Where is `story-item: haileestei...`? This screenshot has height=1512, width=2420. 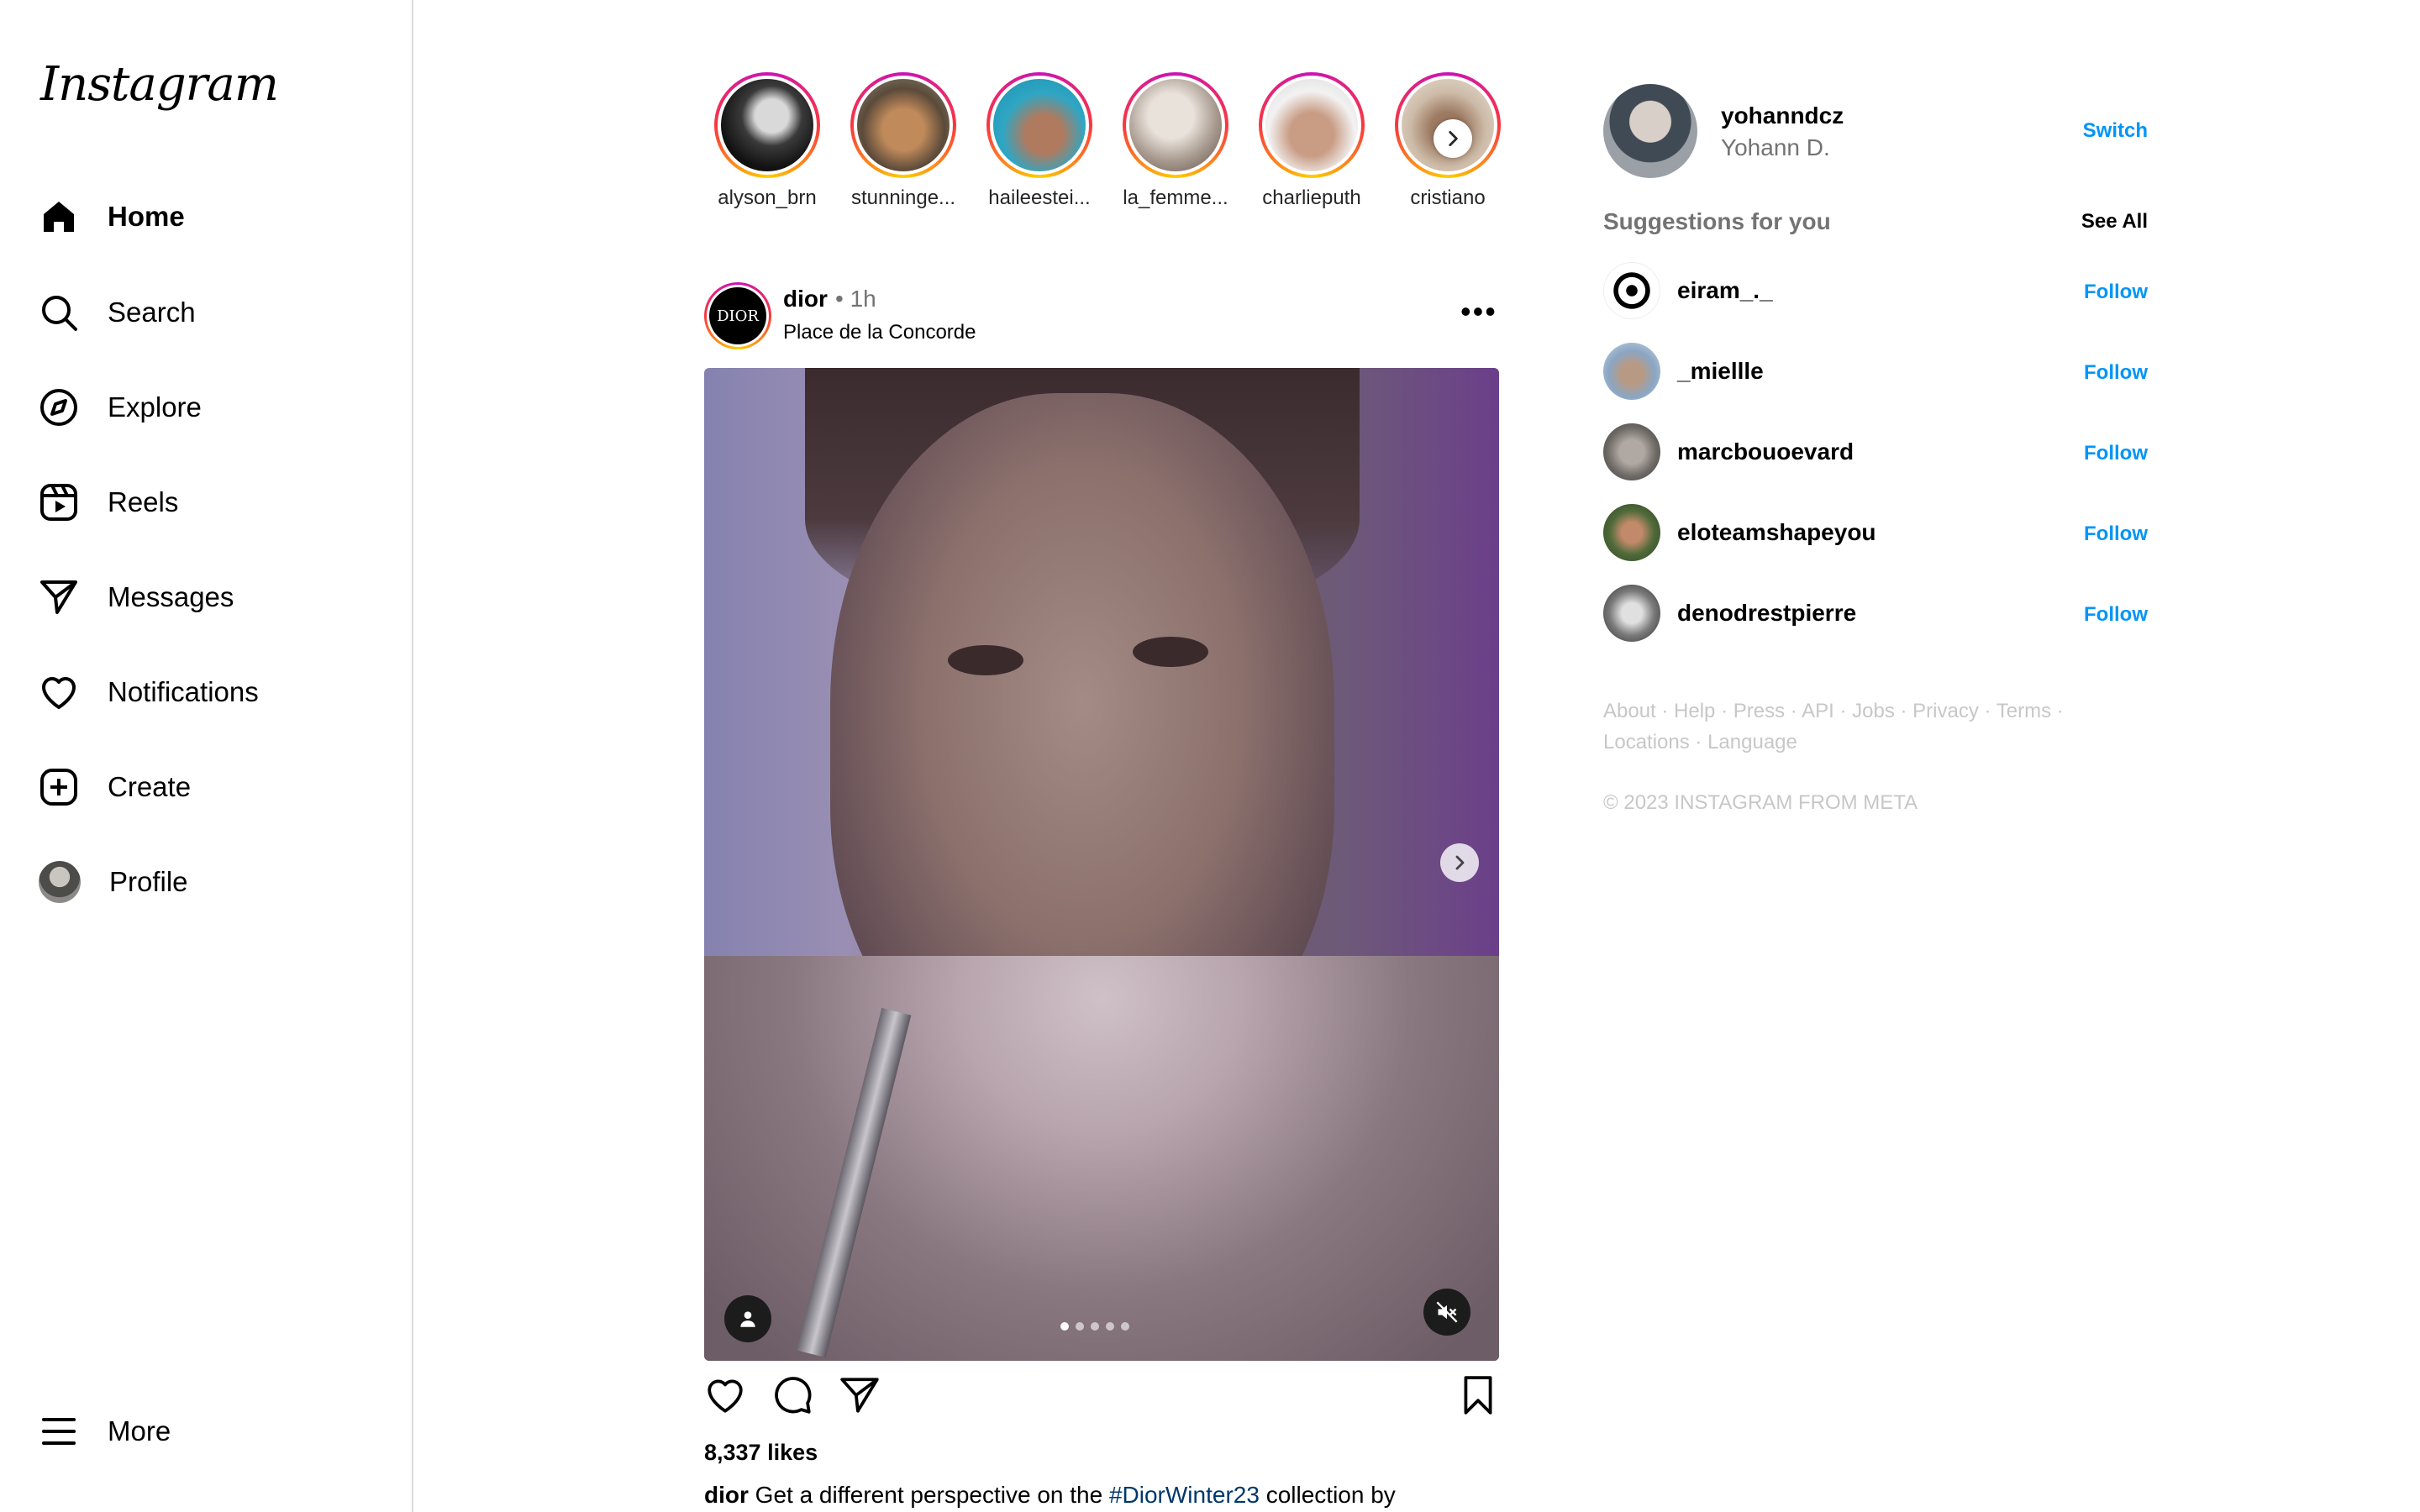 story-item: haileestei... is located at coordinates (1039, 141).